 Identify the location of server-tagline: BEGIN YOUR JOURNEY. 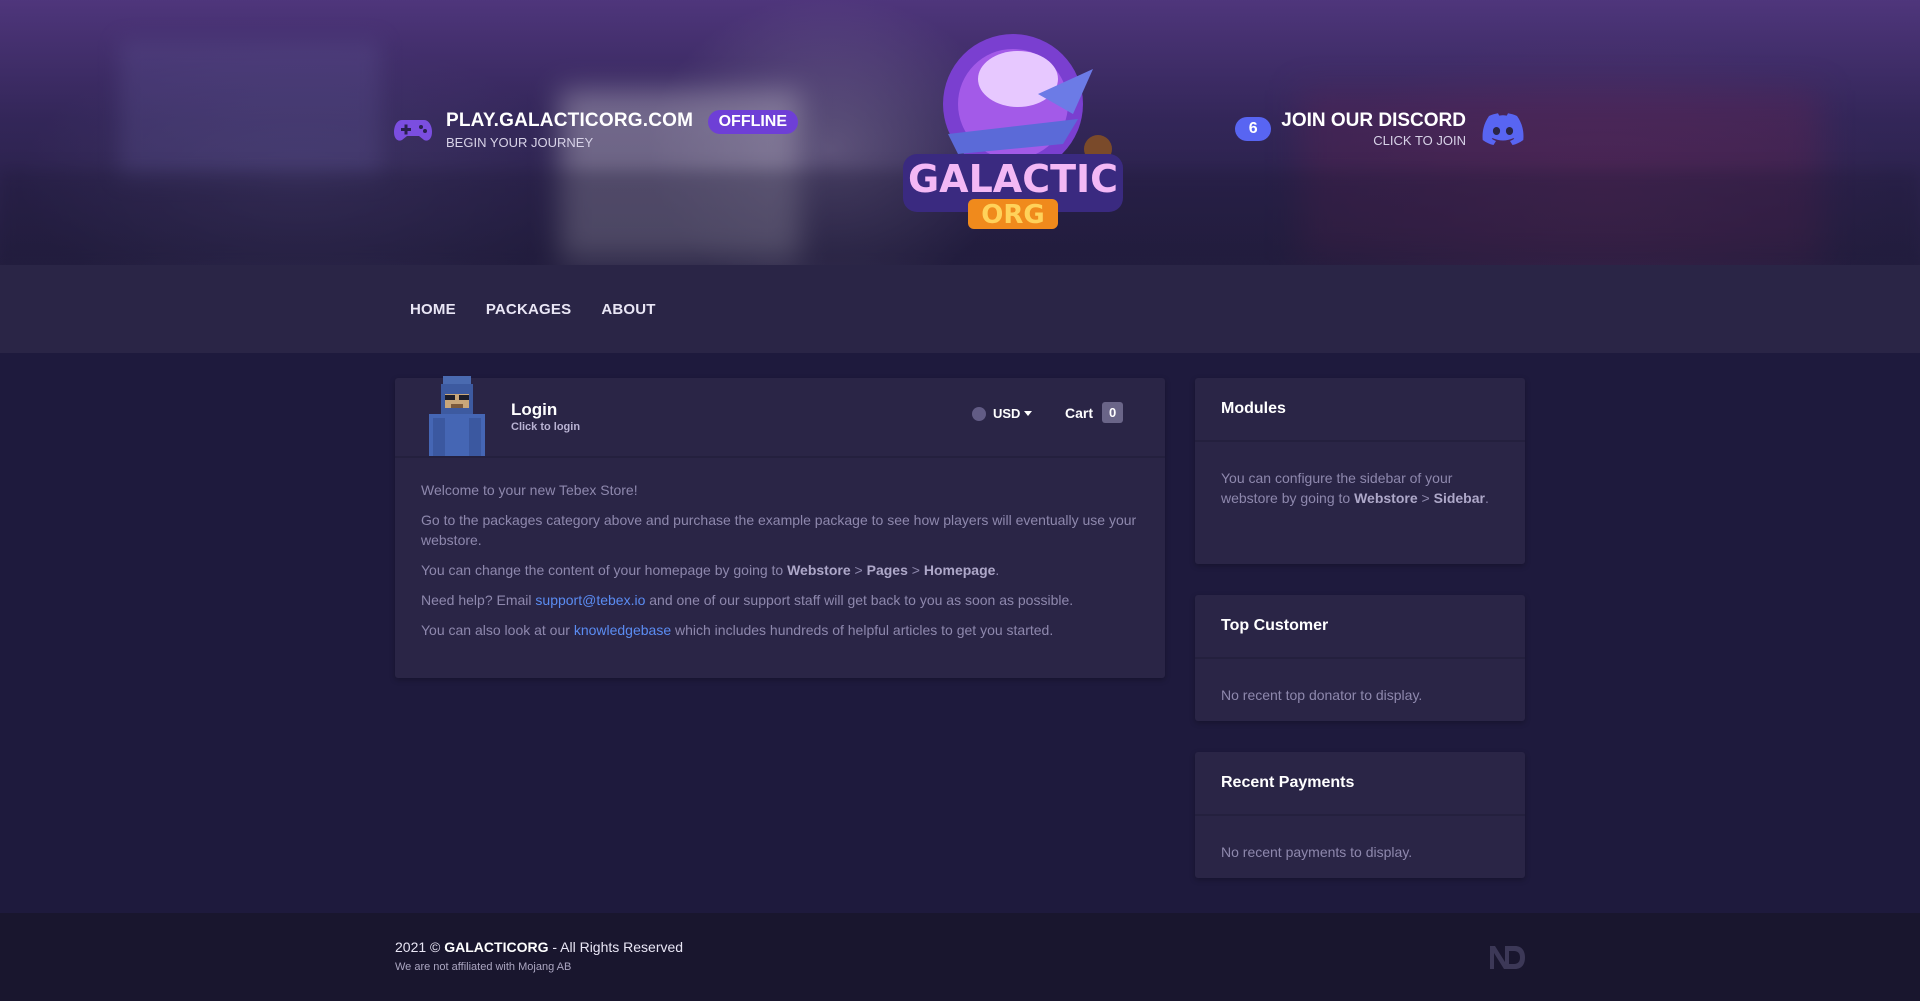
(520, 142).